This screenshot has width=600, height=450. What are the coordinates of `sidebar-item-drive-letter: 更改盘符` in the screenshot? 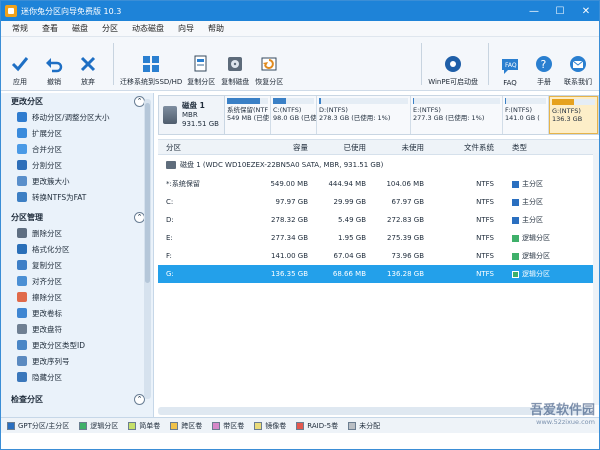 It's located at (77, 329).